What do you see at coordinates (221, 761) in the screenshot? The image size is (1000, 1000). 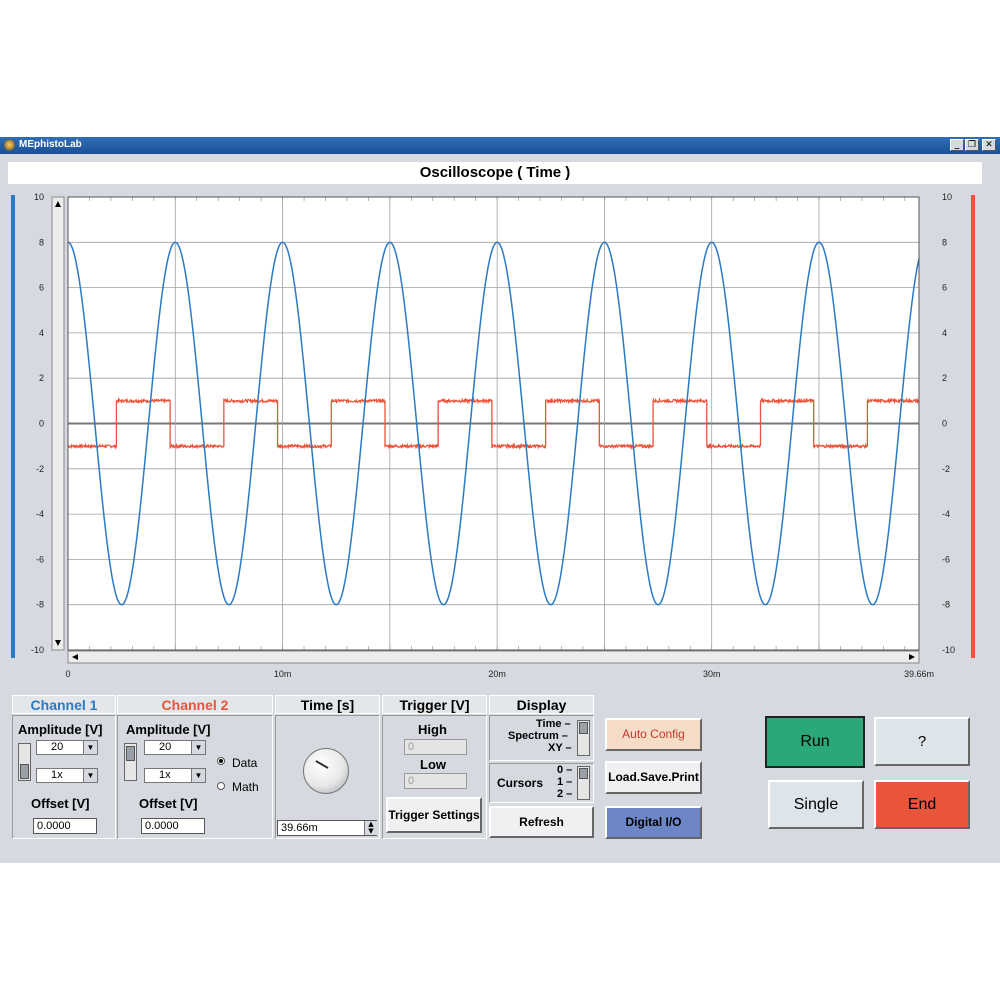 I see `data-radio` at bounding box center [221, 761].